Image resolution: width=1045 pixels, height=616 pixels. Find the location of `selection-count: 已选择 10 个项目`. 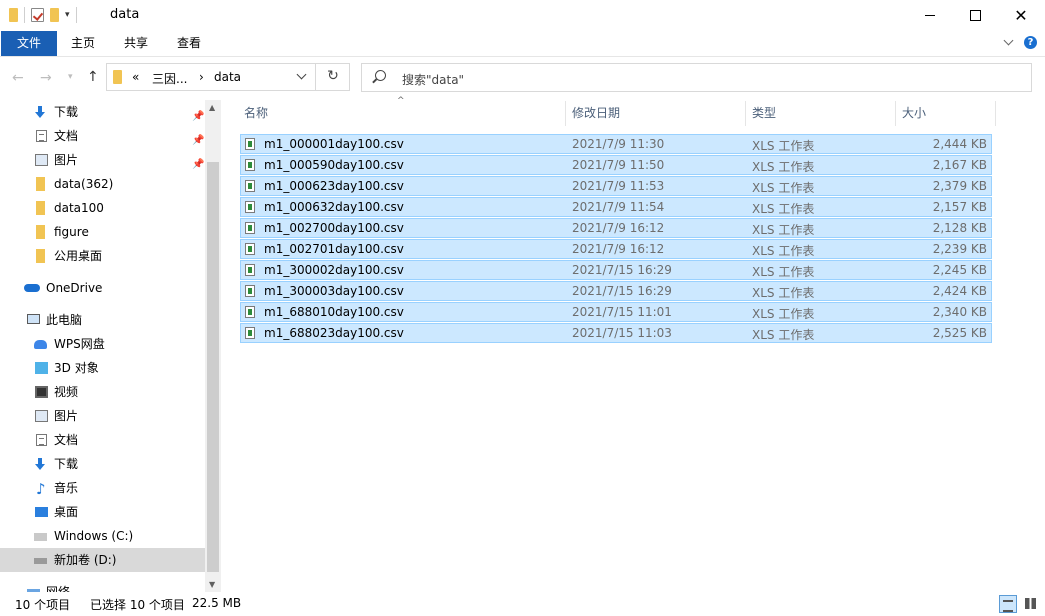

selection-count: 已选择 10 个项目 is located at coordinates (137, 605).